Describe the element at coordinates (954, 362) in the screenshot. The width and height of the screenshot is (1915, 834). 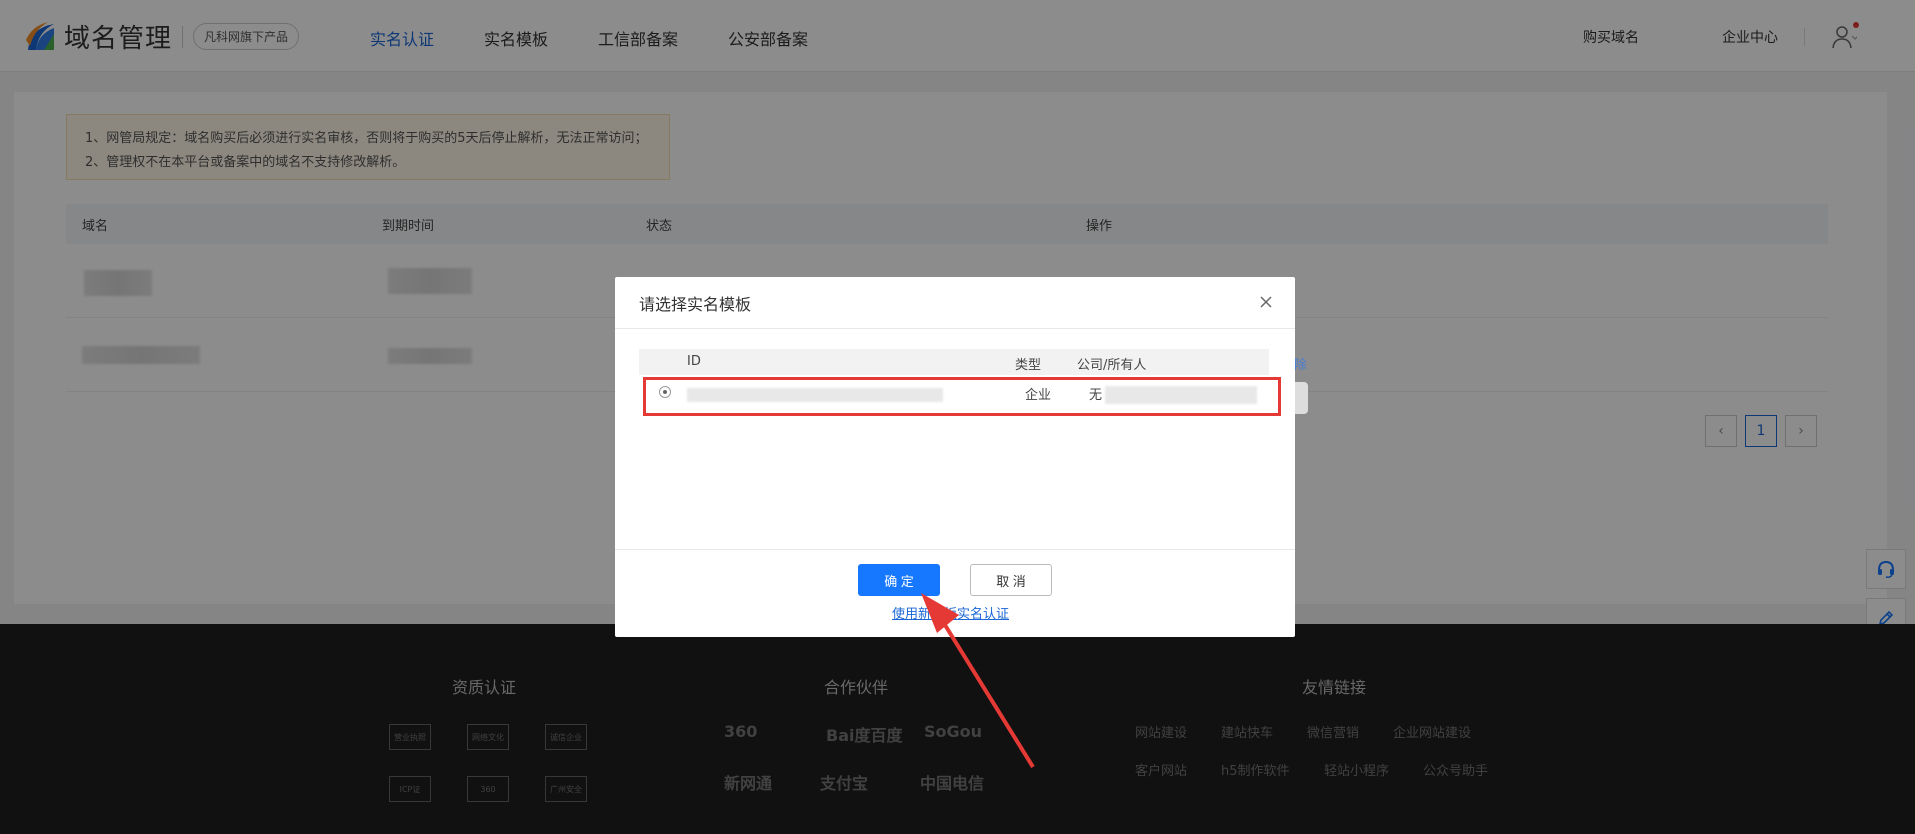
I see `template-table-header: ID 类型 公司/所有人` at that location.